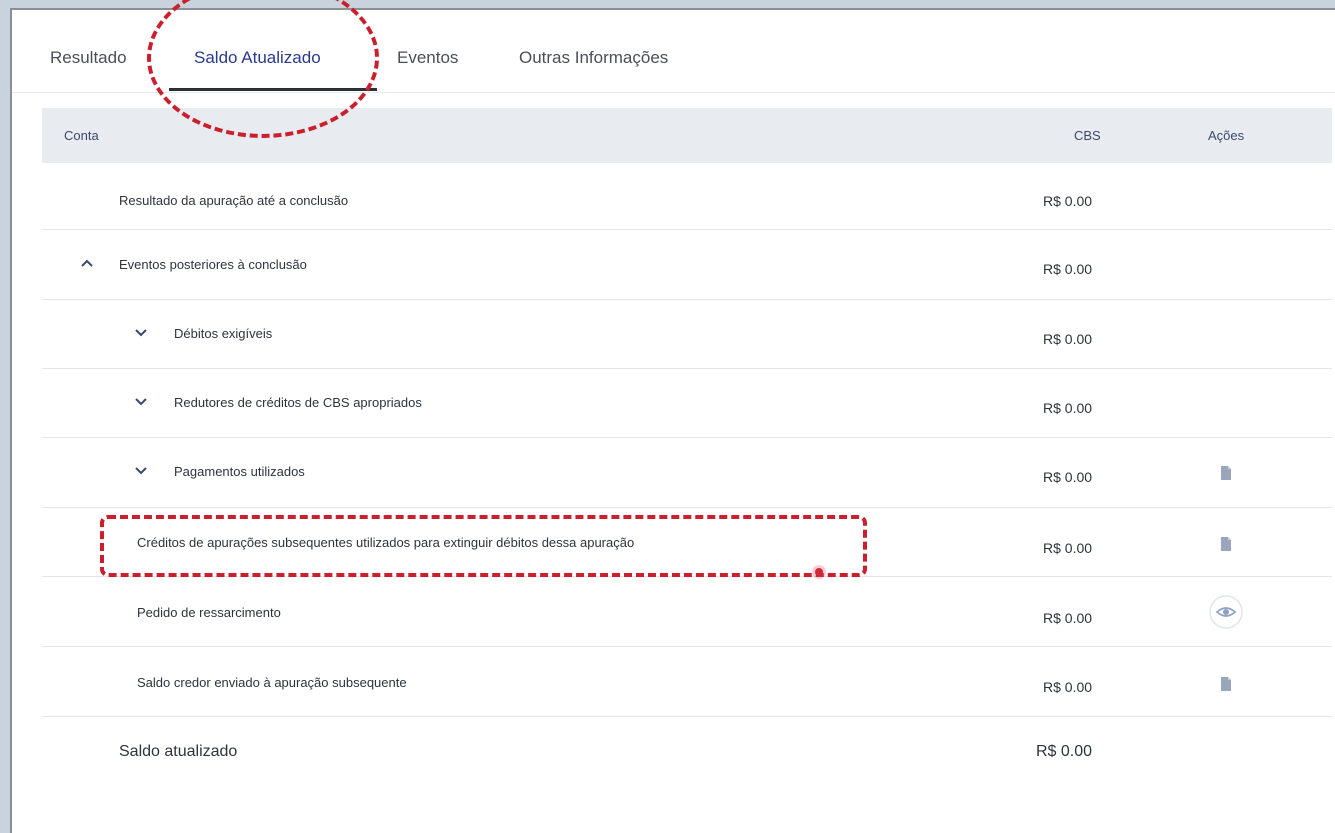 Image resolution: width=1335 pixels, height=833 pixels. Describe the element at coordinates (1064, 751) in the screenshot. I see `total-value: R$ 0.00` at that location.